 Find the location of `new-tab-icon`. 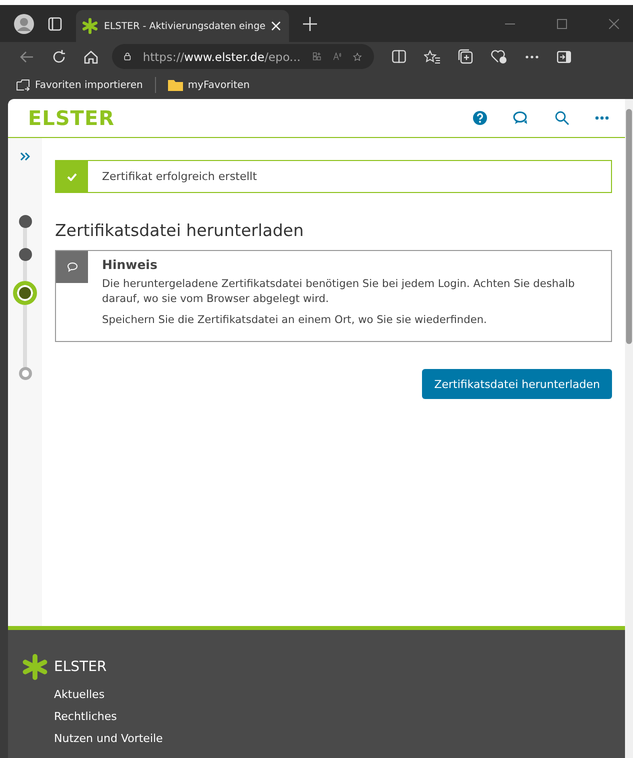

new-tab-icon is located at coordinates (310, 23).